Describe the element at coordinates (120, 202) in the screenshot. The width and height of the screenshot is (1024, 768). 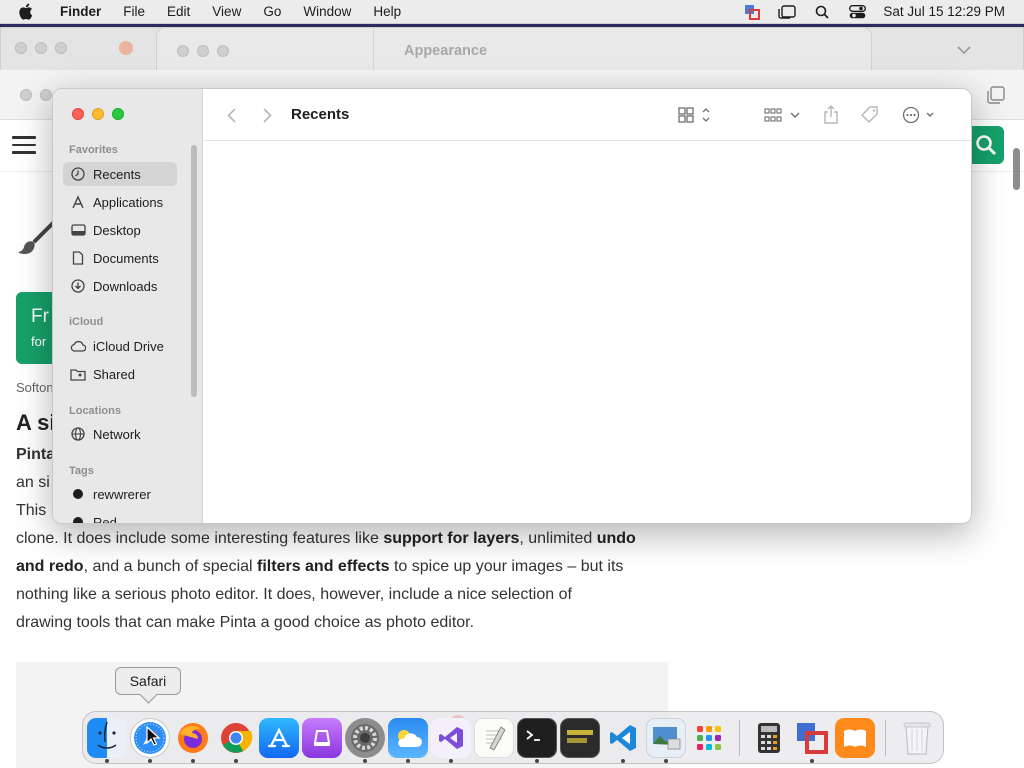
I see `sidebar-item-applications: Applications` at that location.